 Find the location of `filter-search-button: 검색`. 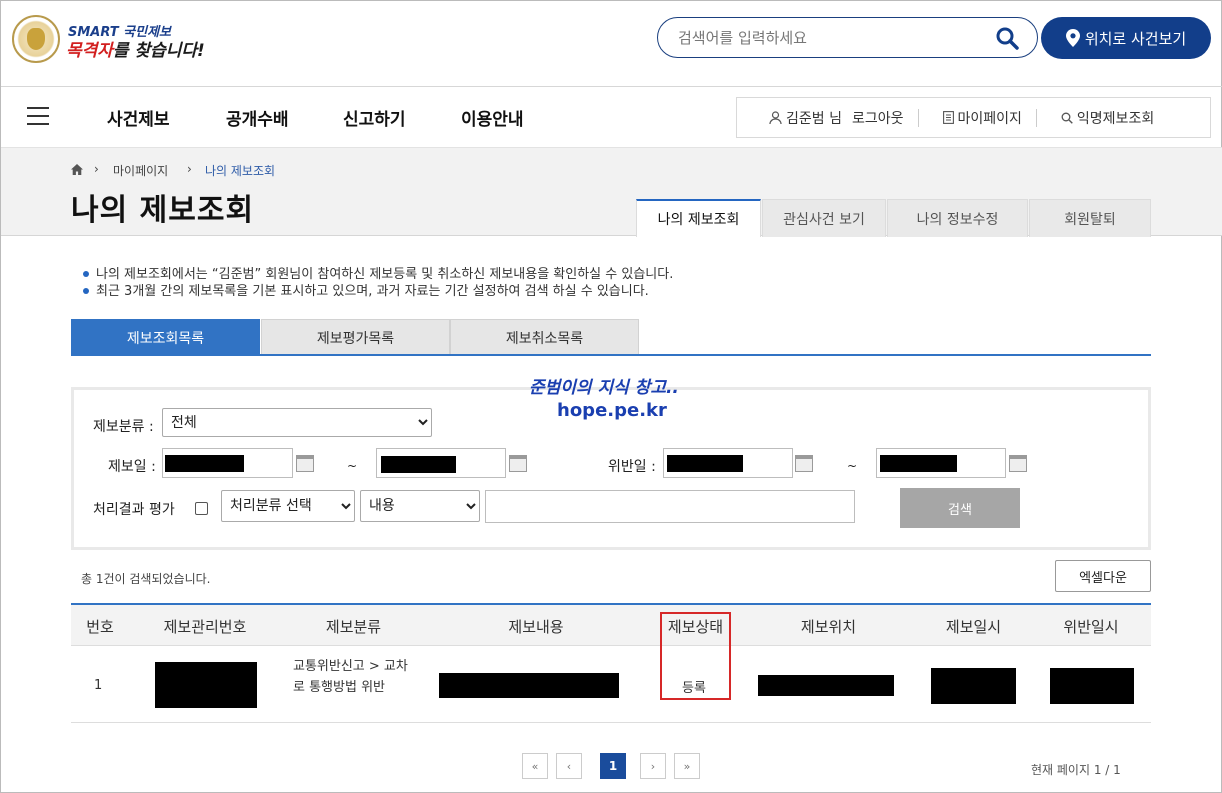

filter-search-button: 검색 is located at coordinates (960, 508).